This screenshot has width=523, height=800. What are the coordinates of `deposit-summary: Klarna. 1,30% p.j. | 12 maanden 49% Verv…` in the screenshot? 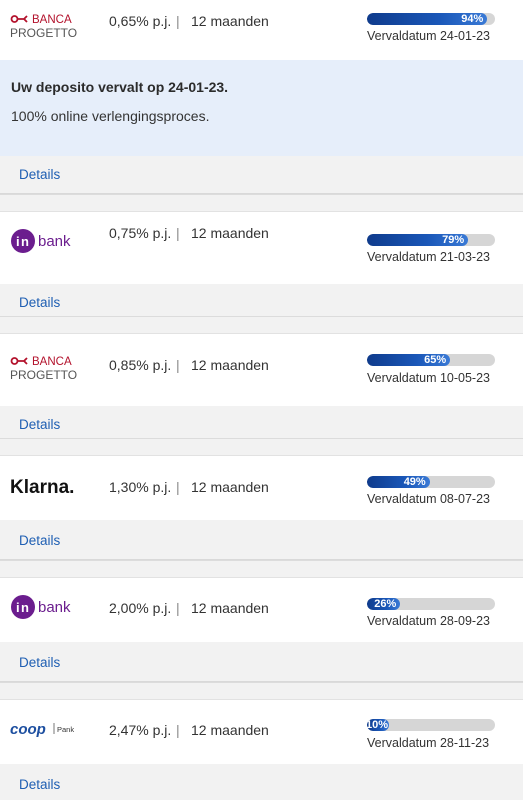 It's located at (261, 488).